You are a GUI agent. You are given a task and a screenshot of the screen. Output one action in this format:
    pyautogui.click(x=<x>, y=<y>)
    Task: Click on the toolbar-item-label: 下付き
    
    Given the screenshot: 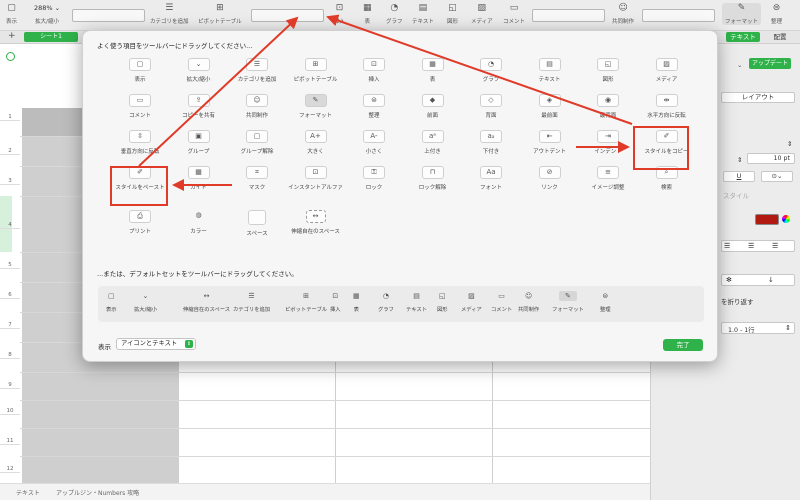 What is the action you would take?
    pyautogui.click(x=491, y=152)
    